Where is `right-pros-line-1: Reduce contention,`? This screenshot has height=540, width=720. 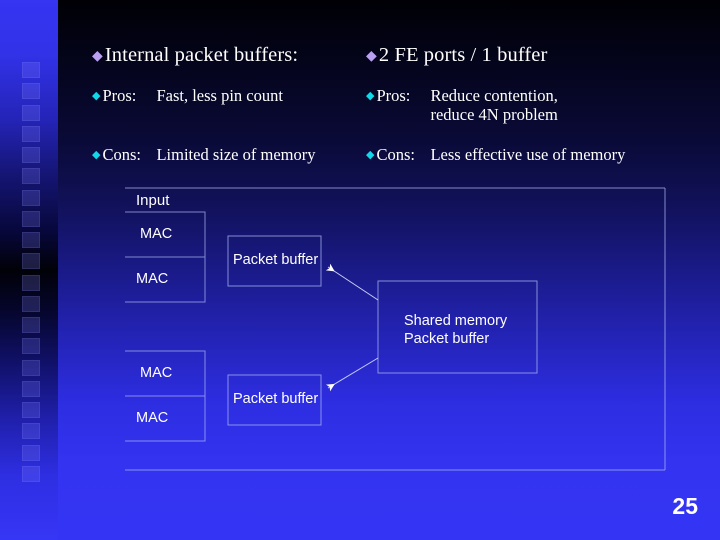
right-pros-line-1: Reduce contention, is located at coordinates (494, 95).